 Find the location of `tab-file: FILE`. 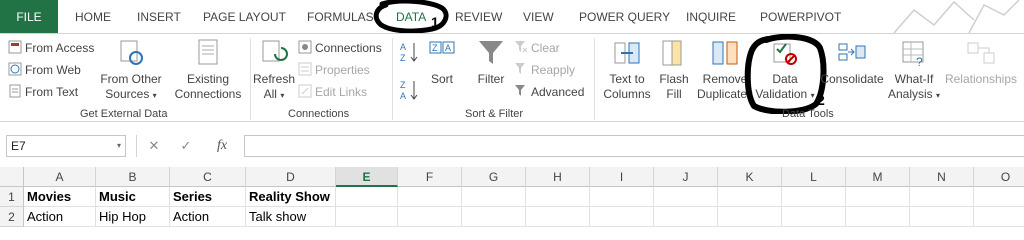

tab-file: FILE is located at coordinates (29, 16).